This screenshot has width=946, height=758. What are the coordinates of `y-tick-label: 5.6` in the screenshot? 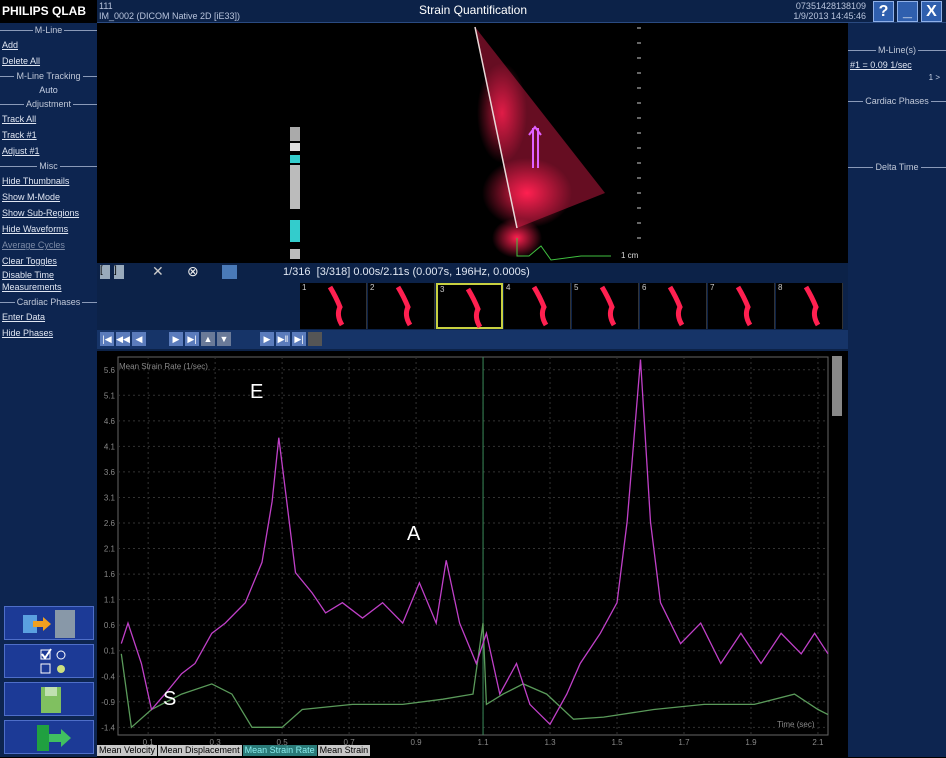 It's located at (110, 370).